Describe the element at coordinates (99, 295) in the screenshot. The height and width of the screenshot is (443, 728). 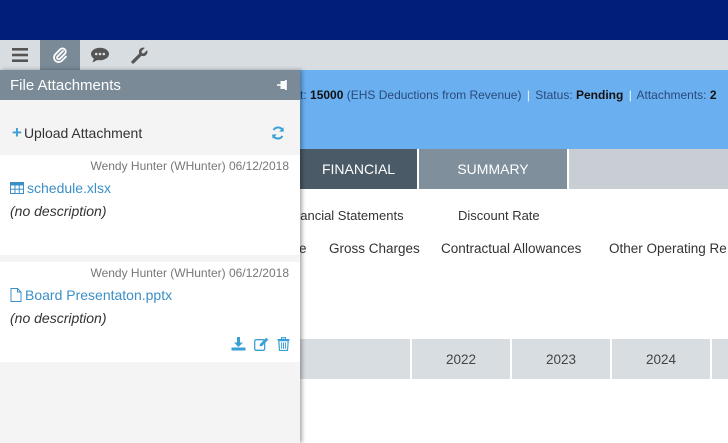
I see `attachment-filename: Board Presentaton.pptx` at that location.